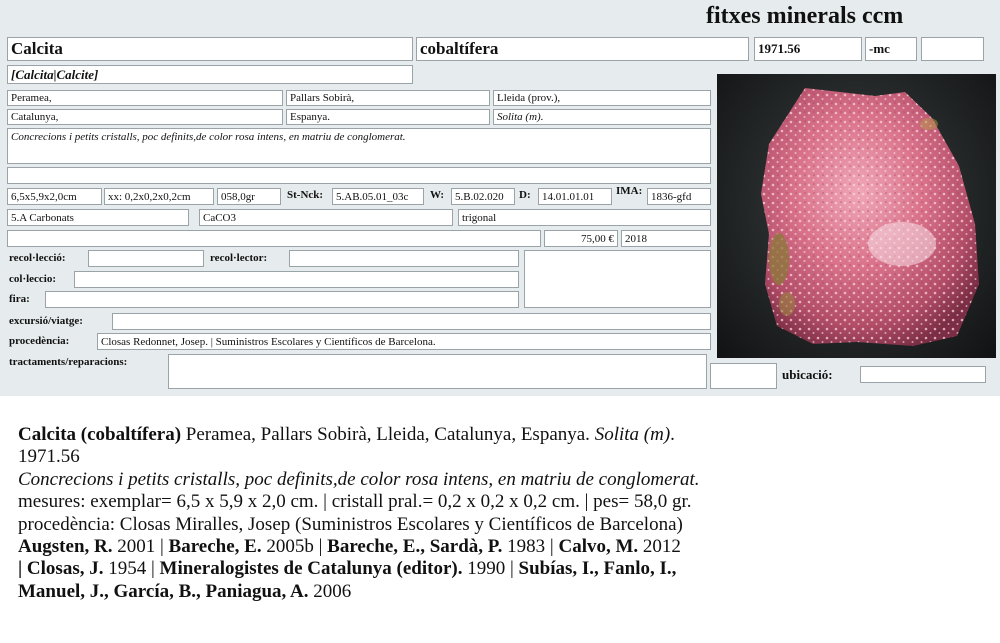 The image size is (1000, 643). Describe the element at coordinates (923, 374) in the screenshot. I see `ubicacio-field` at that location.